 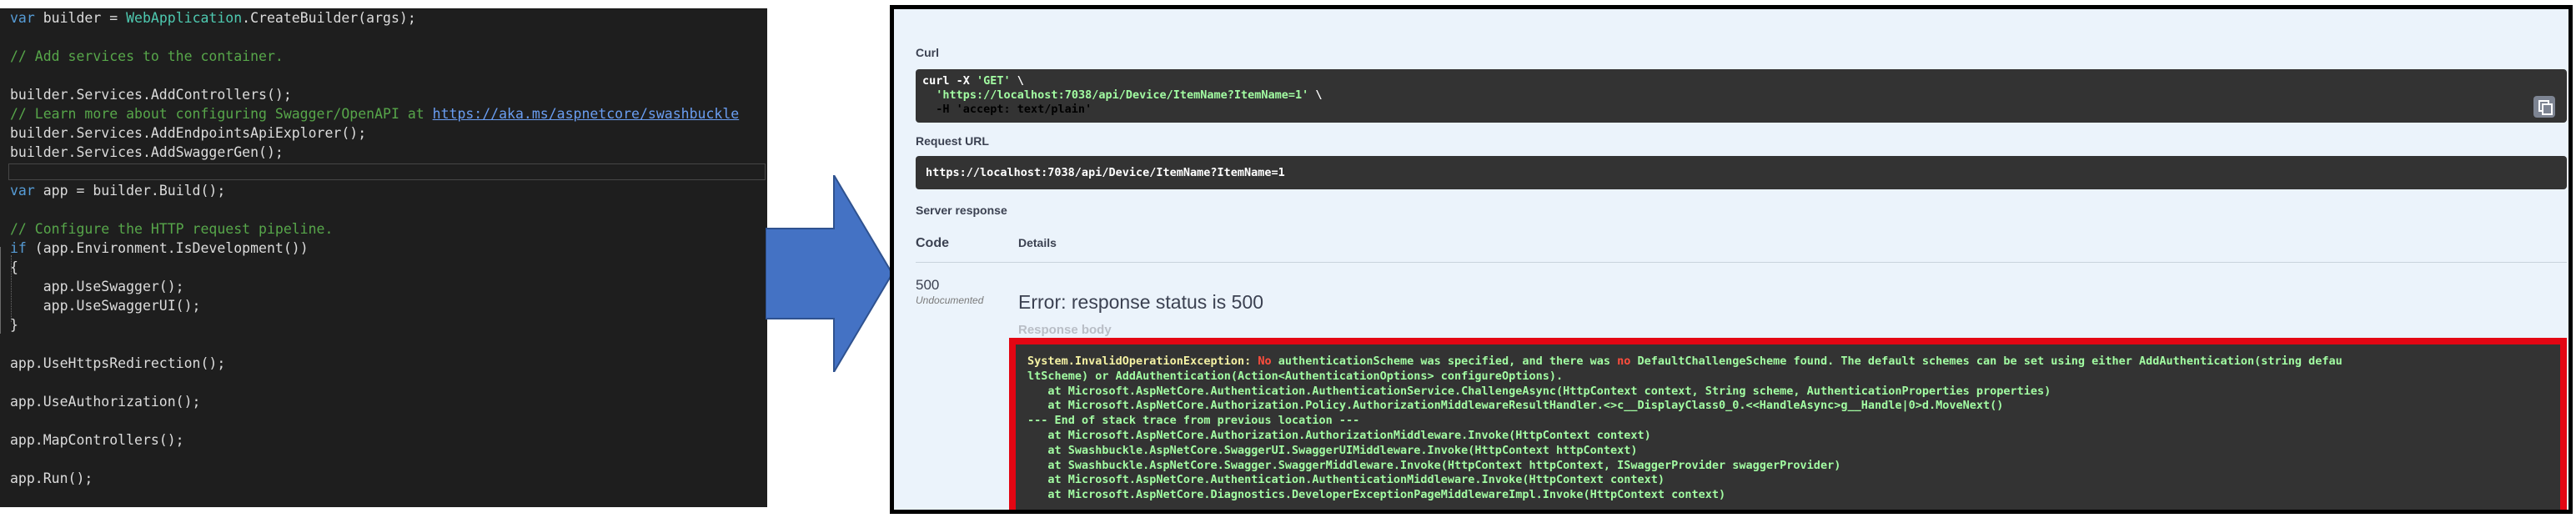 I want to click on code-line: app.MapControllers();, so click(x=97, y=440).